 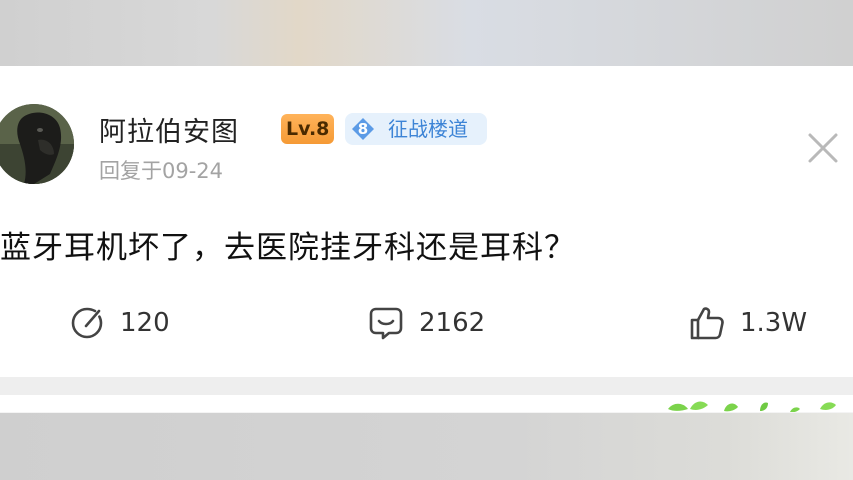 What do you see at coordinates (774, 323) in the screenshot?
I see `like-count: 1.3W` at bounding box center [774, 323].